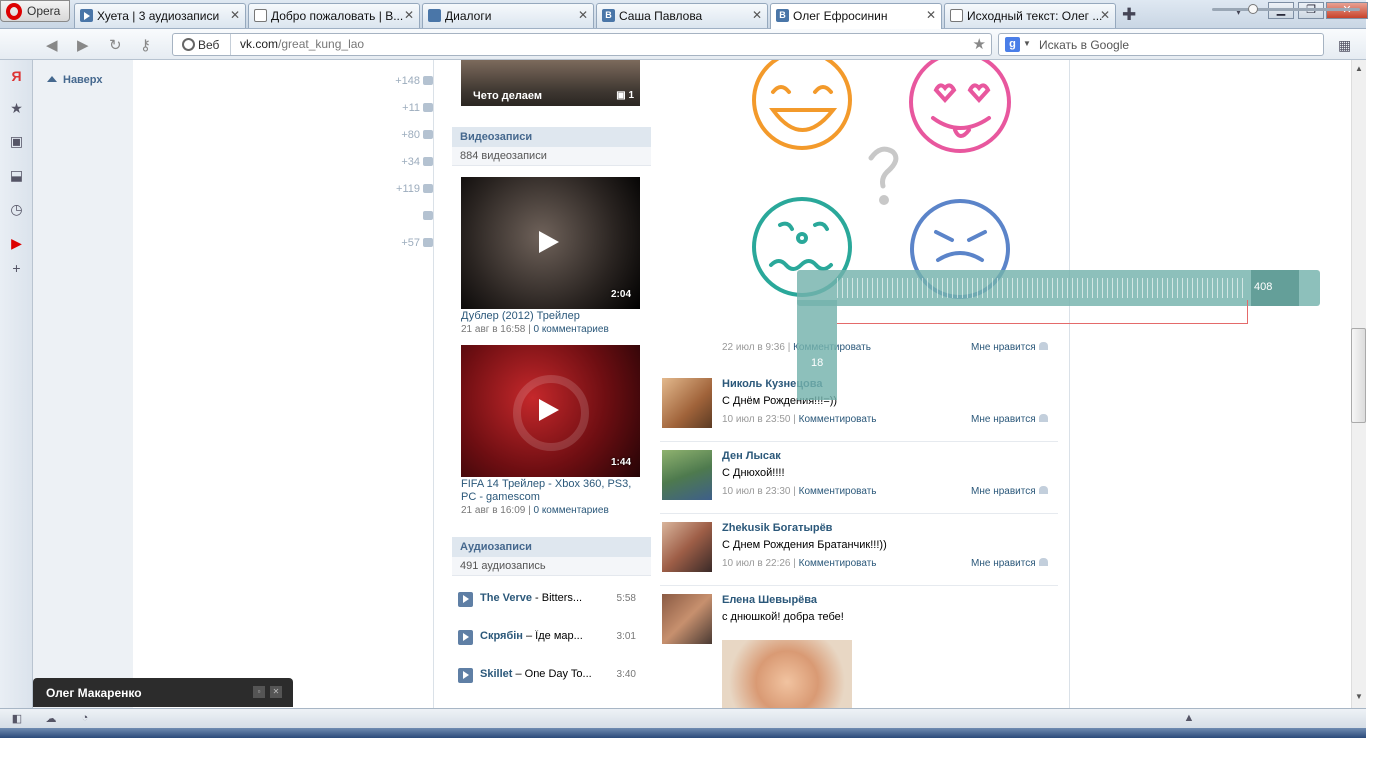 Image resolution: width=1400 pixels, height=784 pixels. I want to click on audio-header: Аудиозаписи, so click(551, 547).